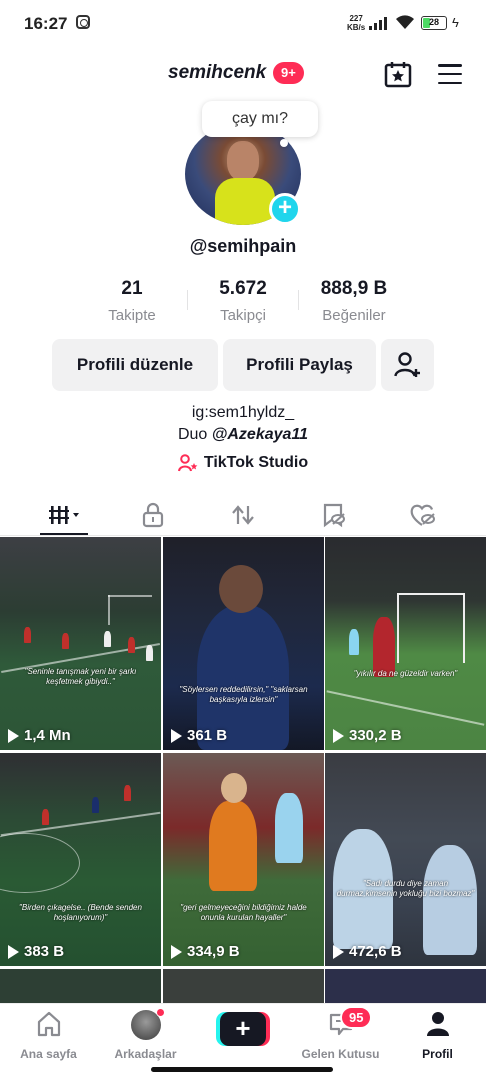 The width and height of the screenshot is (486, 1080). Describe the element at coordinates (260, 434) in the screenshot. I see `bio-mention-link: @Azekaya11` at that location.